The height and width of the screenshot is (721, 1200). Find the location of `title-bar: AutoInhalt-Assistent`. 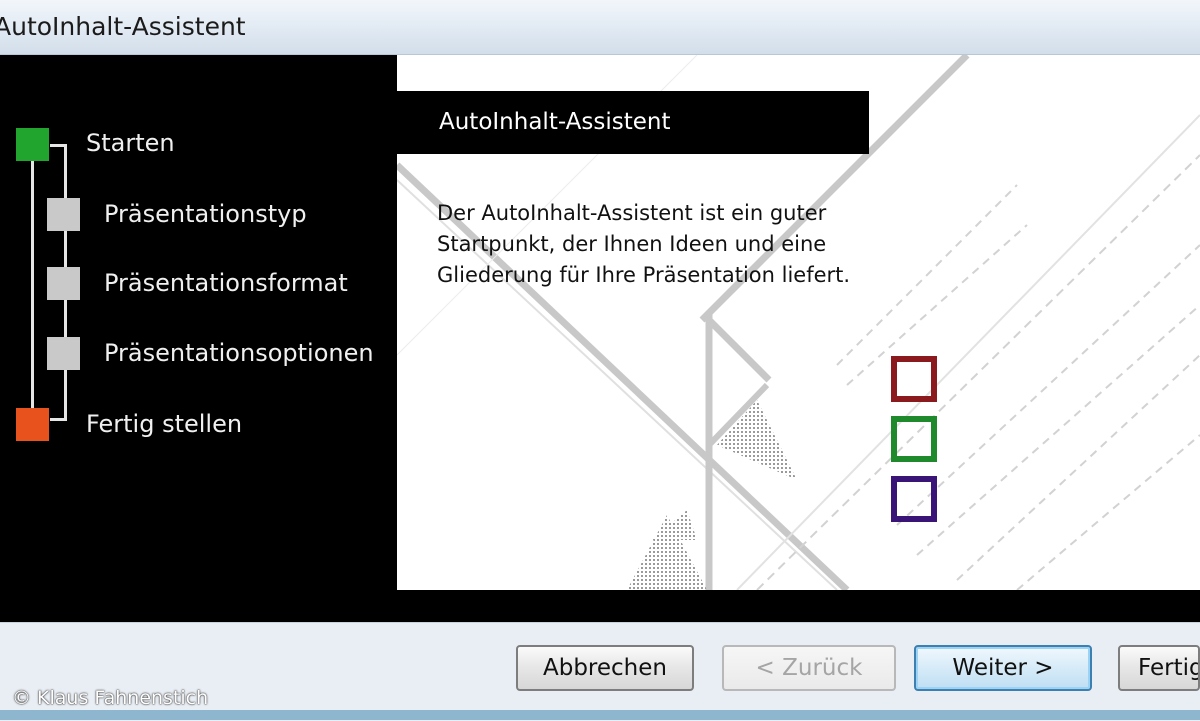

title-bar: AutoInhalt-Assistent is located at coordinates (600, 27).